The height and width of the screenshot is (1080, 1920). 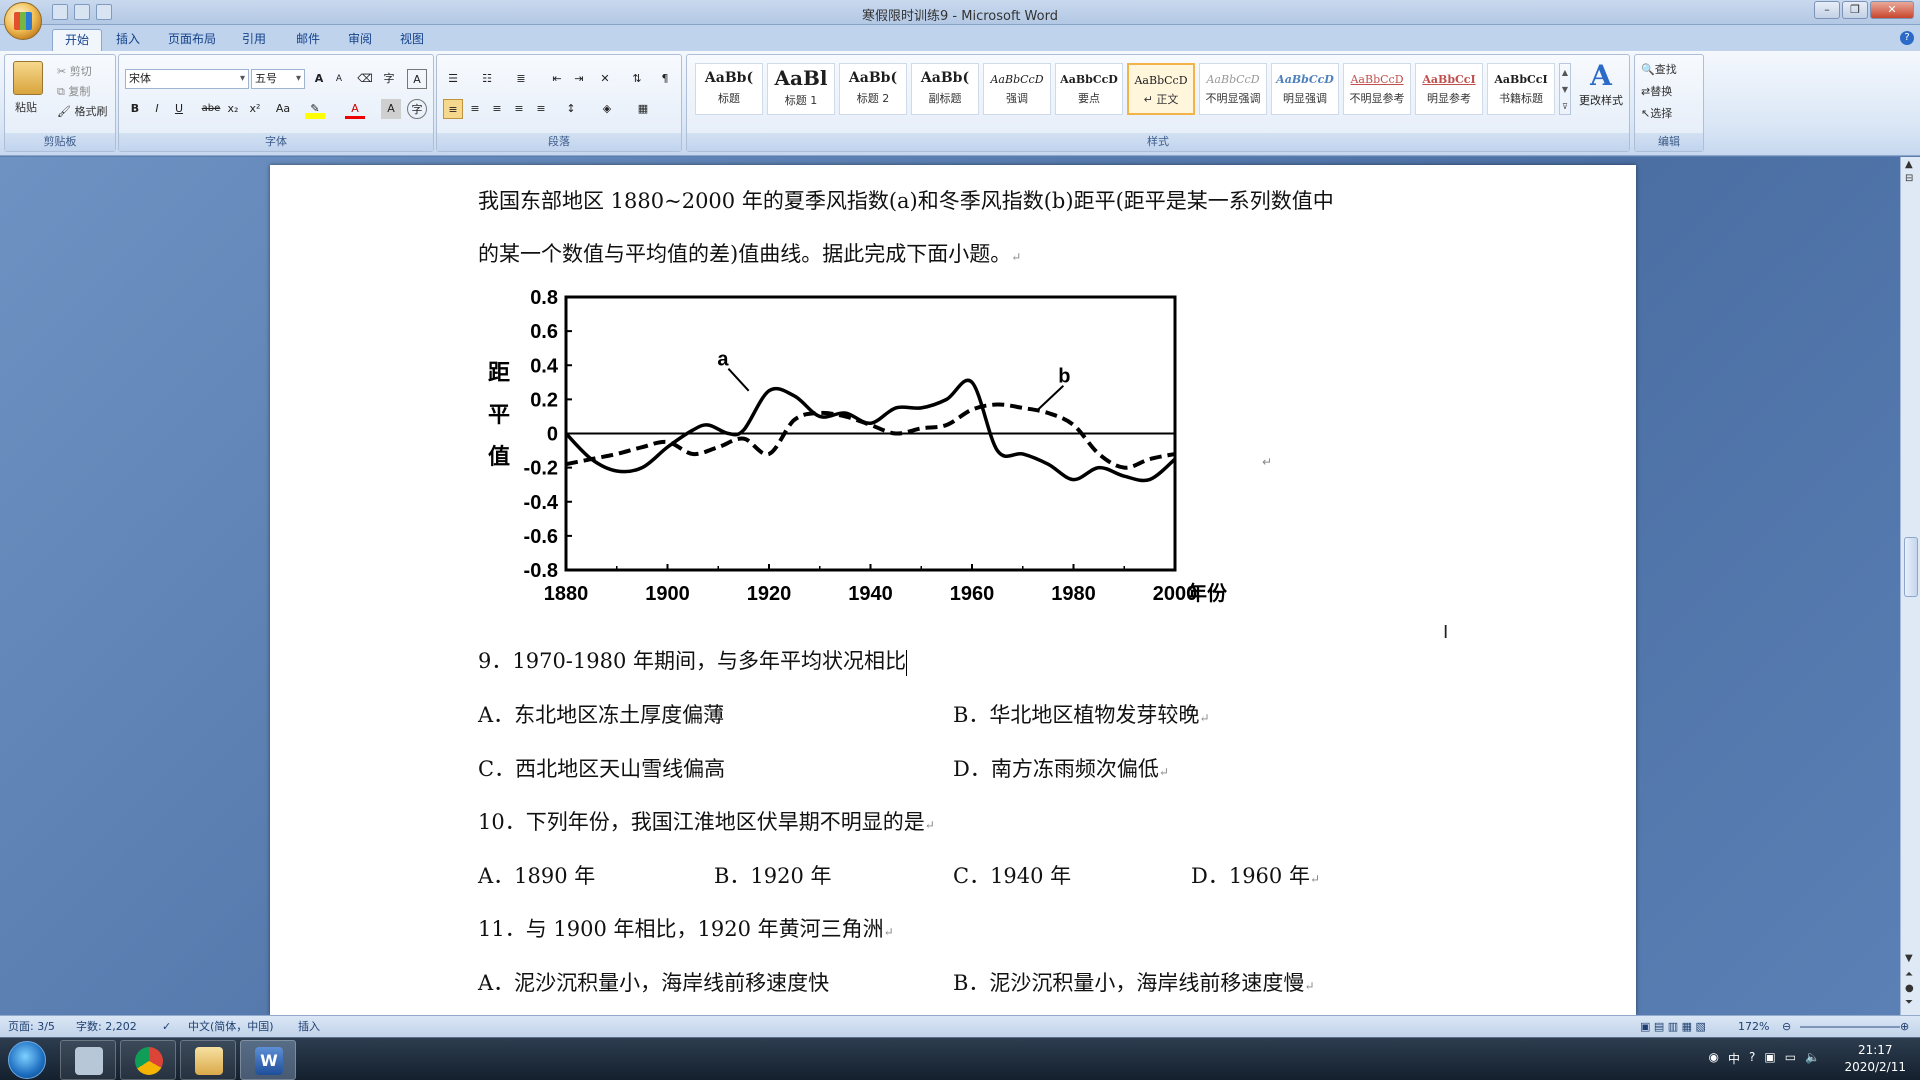 I want to click on select-browse-object-icon: ●, so click(x=1909, y=988).